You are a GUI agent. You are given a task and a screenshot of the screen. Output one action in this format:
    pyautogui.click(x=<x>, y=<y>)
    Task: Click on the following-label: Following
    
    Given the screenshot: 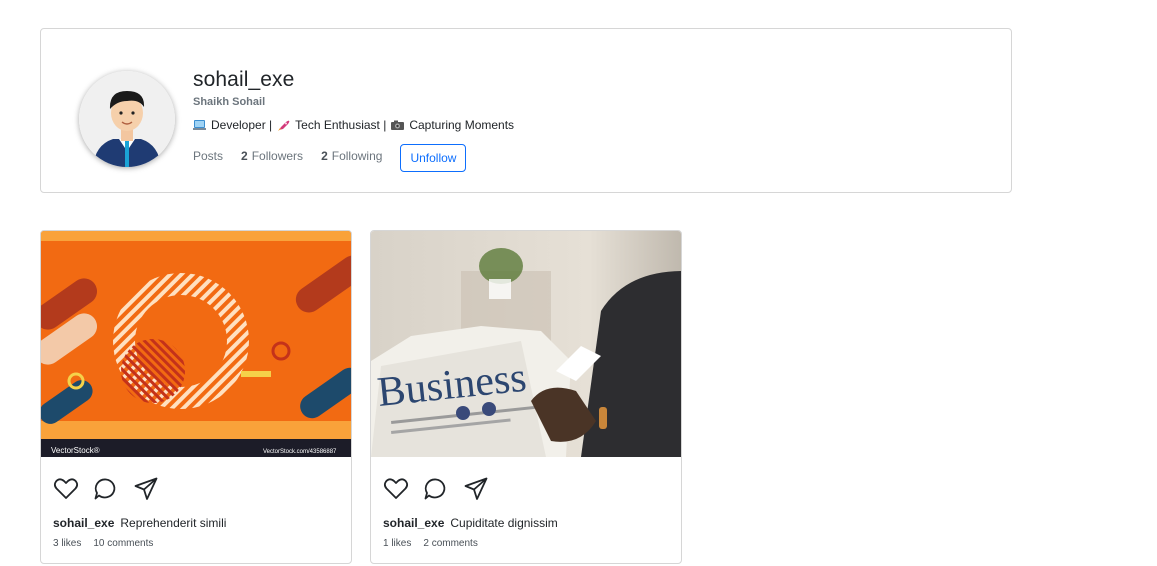 What is the action you would take?
    pyautogui.click(x=357, y=156)
    